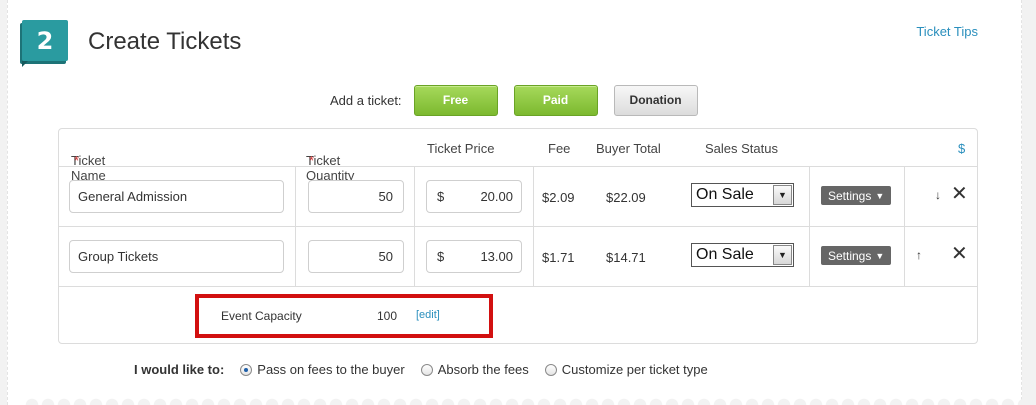 The height and width of the screenshot is (405, 1036). What do you see at coordinates (558, 197) in the screenshot?
I see `fee-value: $2.09` at bounding box center [558, 197].